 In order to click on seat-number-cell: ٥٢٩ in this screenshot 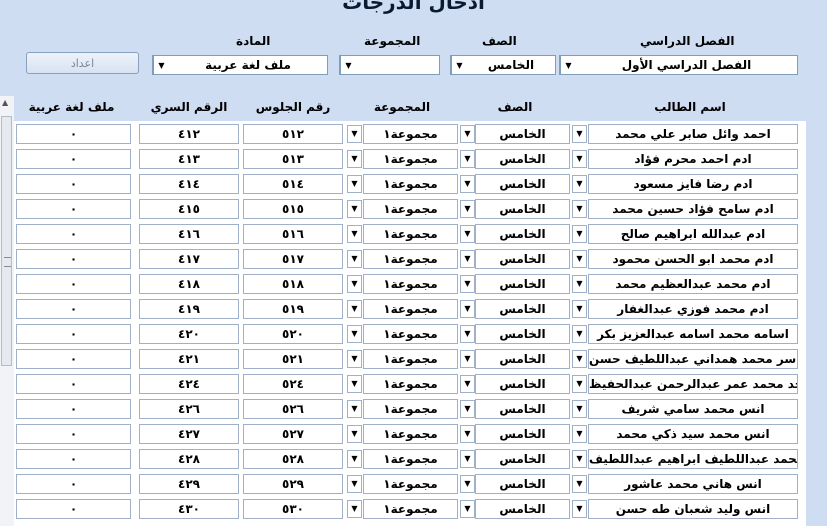, I will do `click(293, 484)`.